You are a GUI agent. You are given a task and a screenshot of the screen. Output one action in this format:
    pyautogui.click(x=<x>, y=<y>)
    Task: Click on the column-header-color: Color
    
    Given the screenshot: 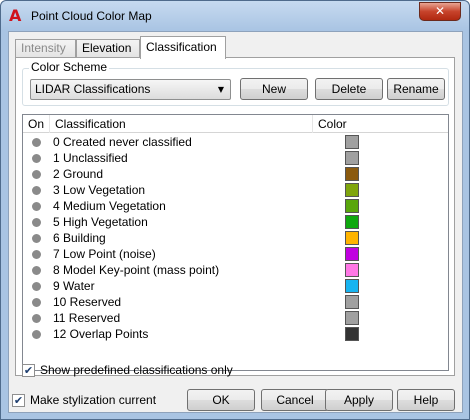 What is the action you would take?
    pyautogui.click(x=380, y=124)
    